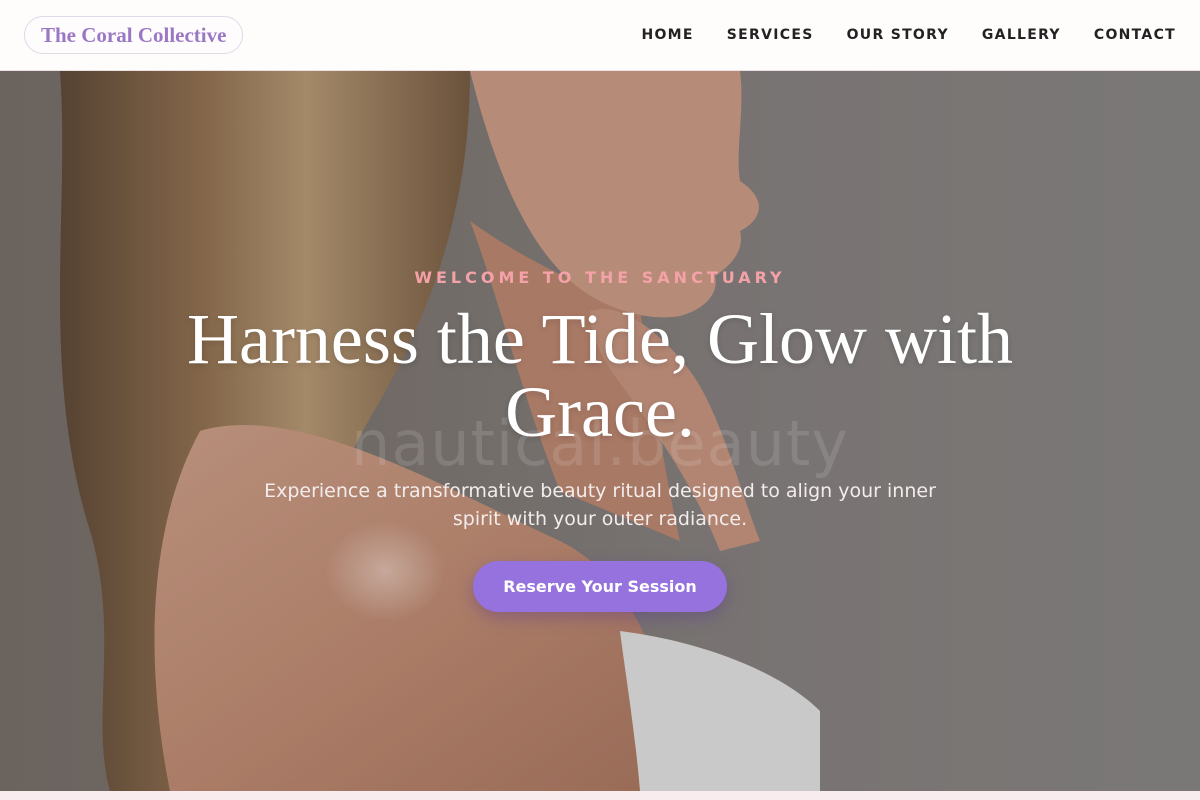 This screenshot has height=800, width=1200. I want to click on nav-our-story-link: OUR STORY, so click(898, 35).